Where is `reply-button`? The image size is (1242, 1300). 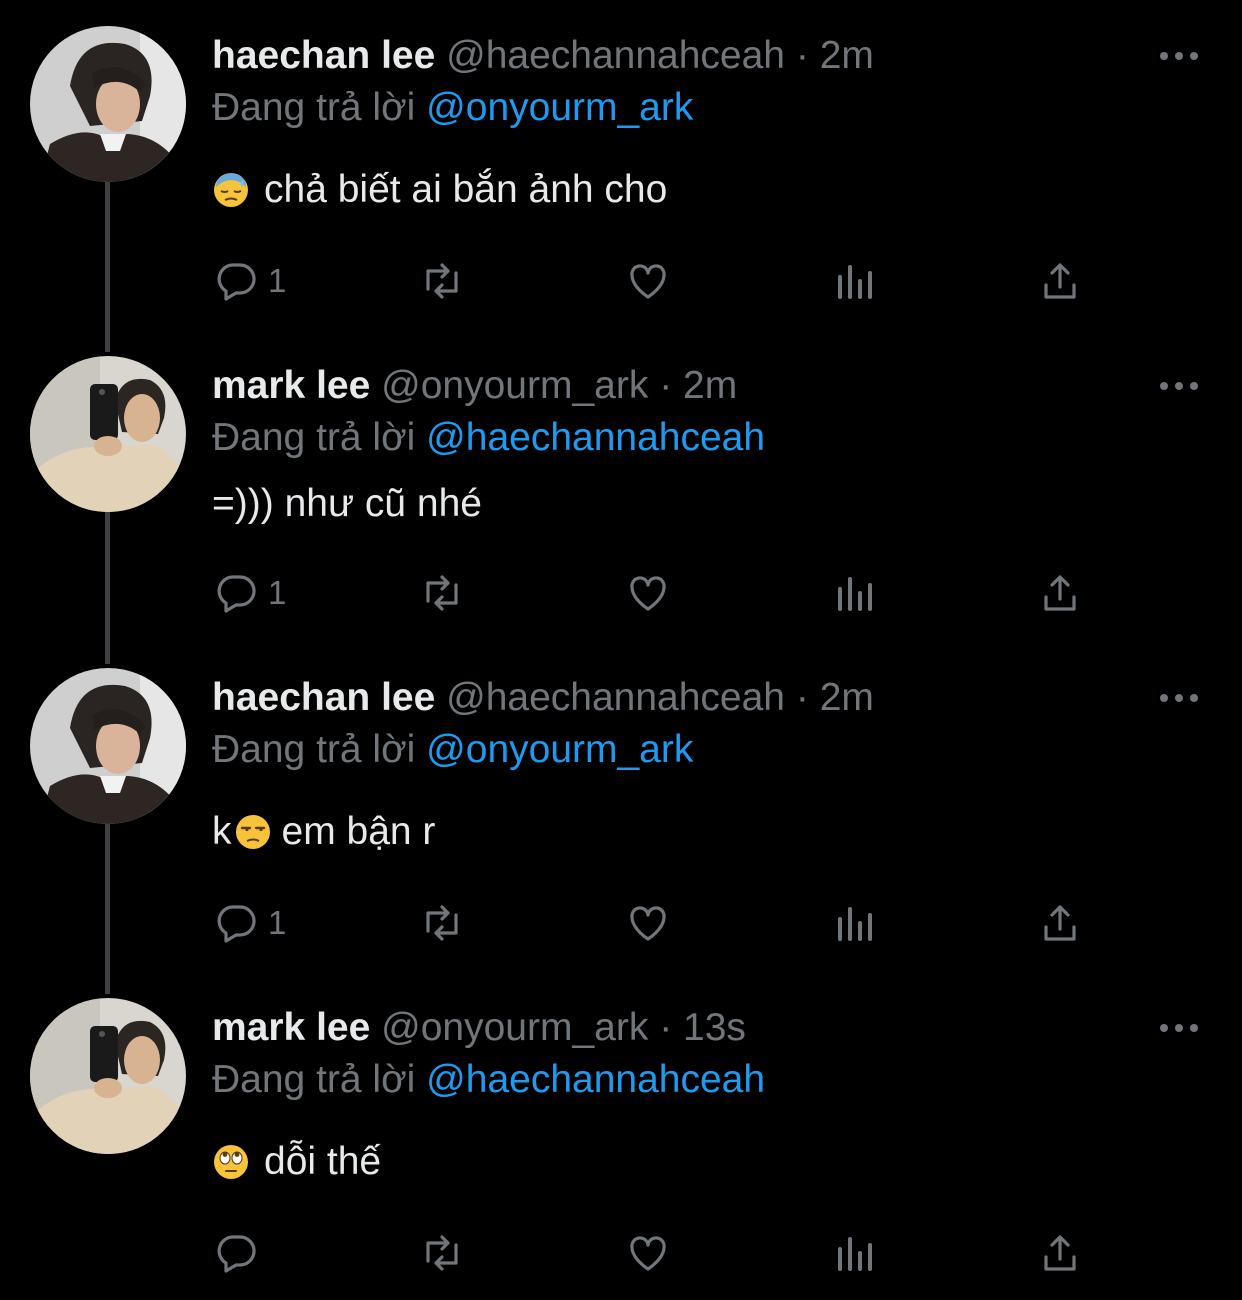
reply-button is located at coordinates (240, 1253).